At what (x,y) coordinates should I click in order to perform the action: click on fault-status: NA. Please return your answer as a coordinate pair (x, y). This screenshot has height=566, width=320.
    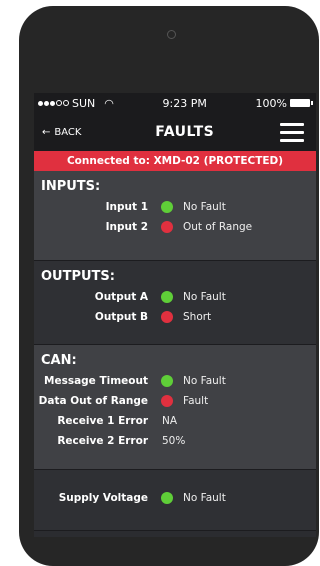
    Looking at the image, I should click on (170, 421).